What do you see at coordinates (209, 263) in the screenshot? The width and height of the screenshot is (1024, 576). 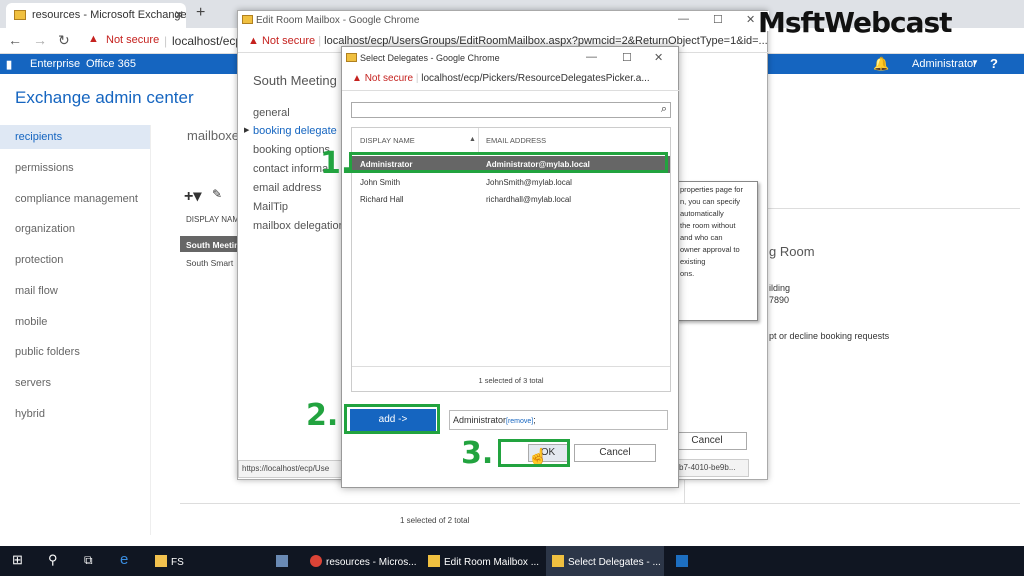 I see `list-row: South Smart` at bounding box center [209, 263].